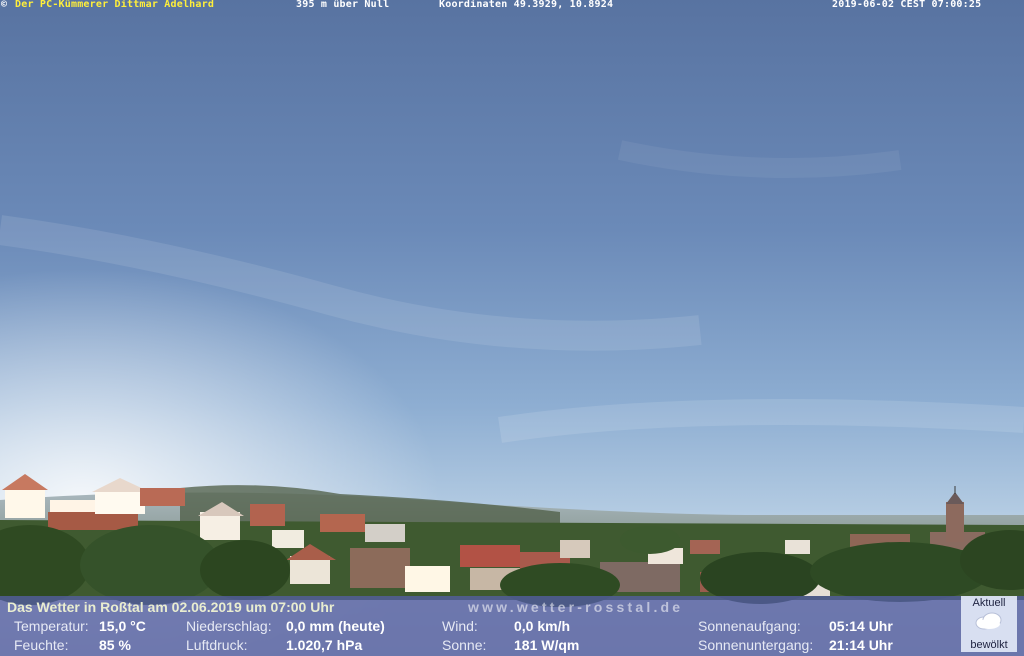 The width and height of the screenshot is (1024, 656). I want to click on sunset-value: 21:14 Uhr, so click(861, 645).